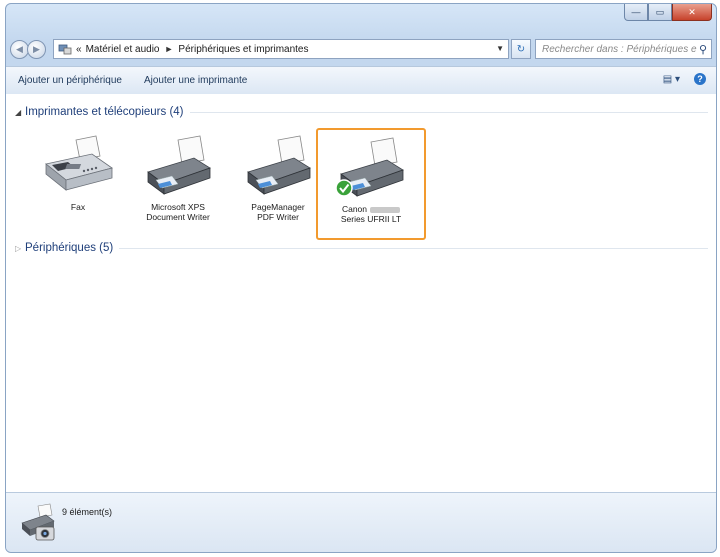 This screenshot has width=720, height=557. I want to click on device-fax: Fax, so click(78, 185).